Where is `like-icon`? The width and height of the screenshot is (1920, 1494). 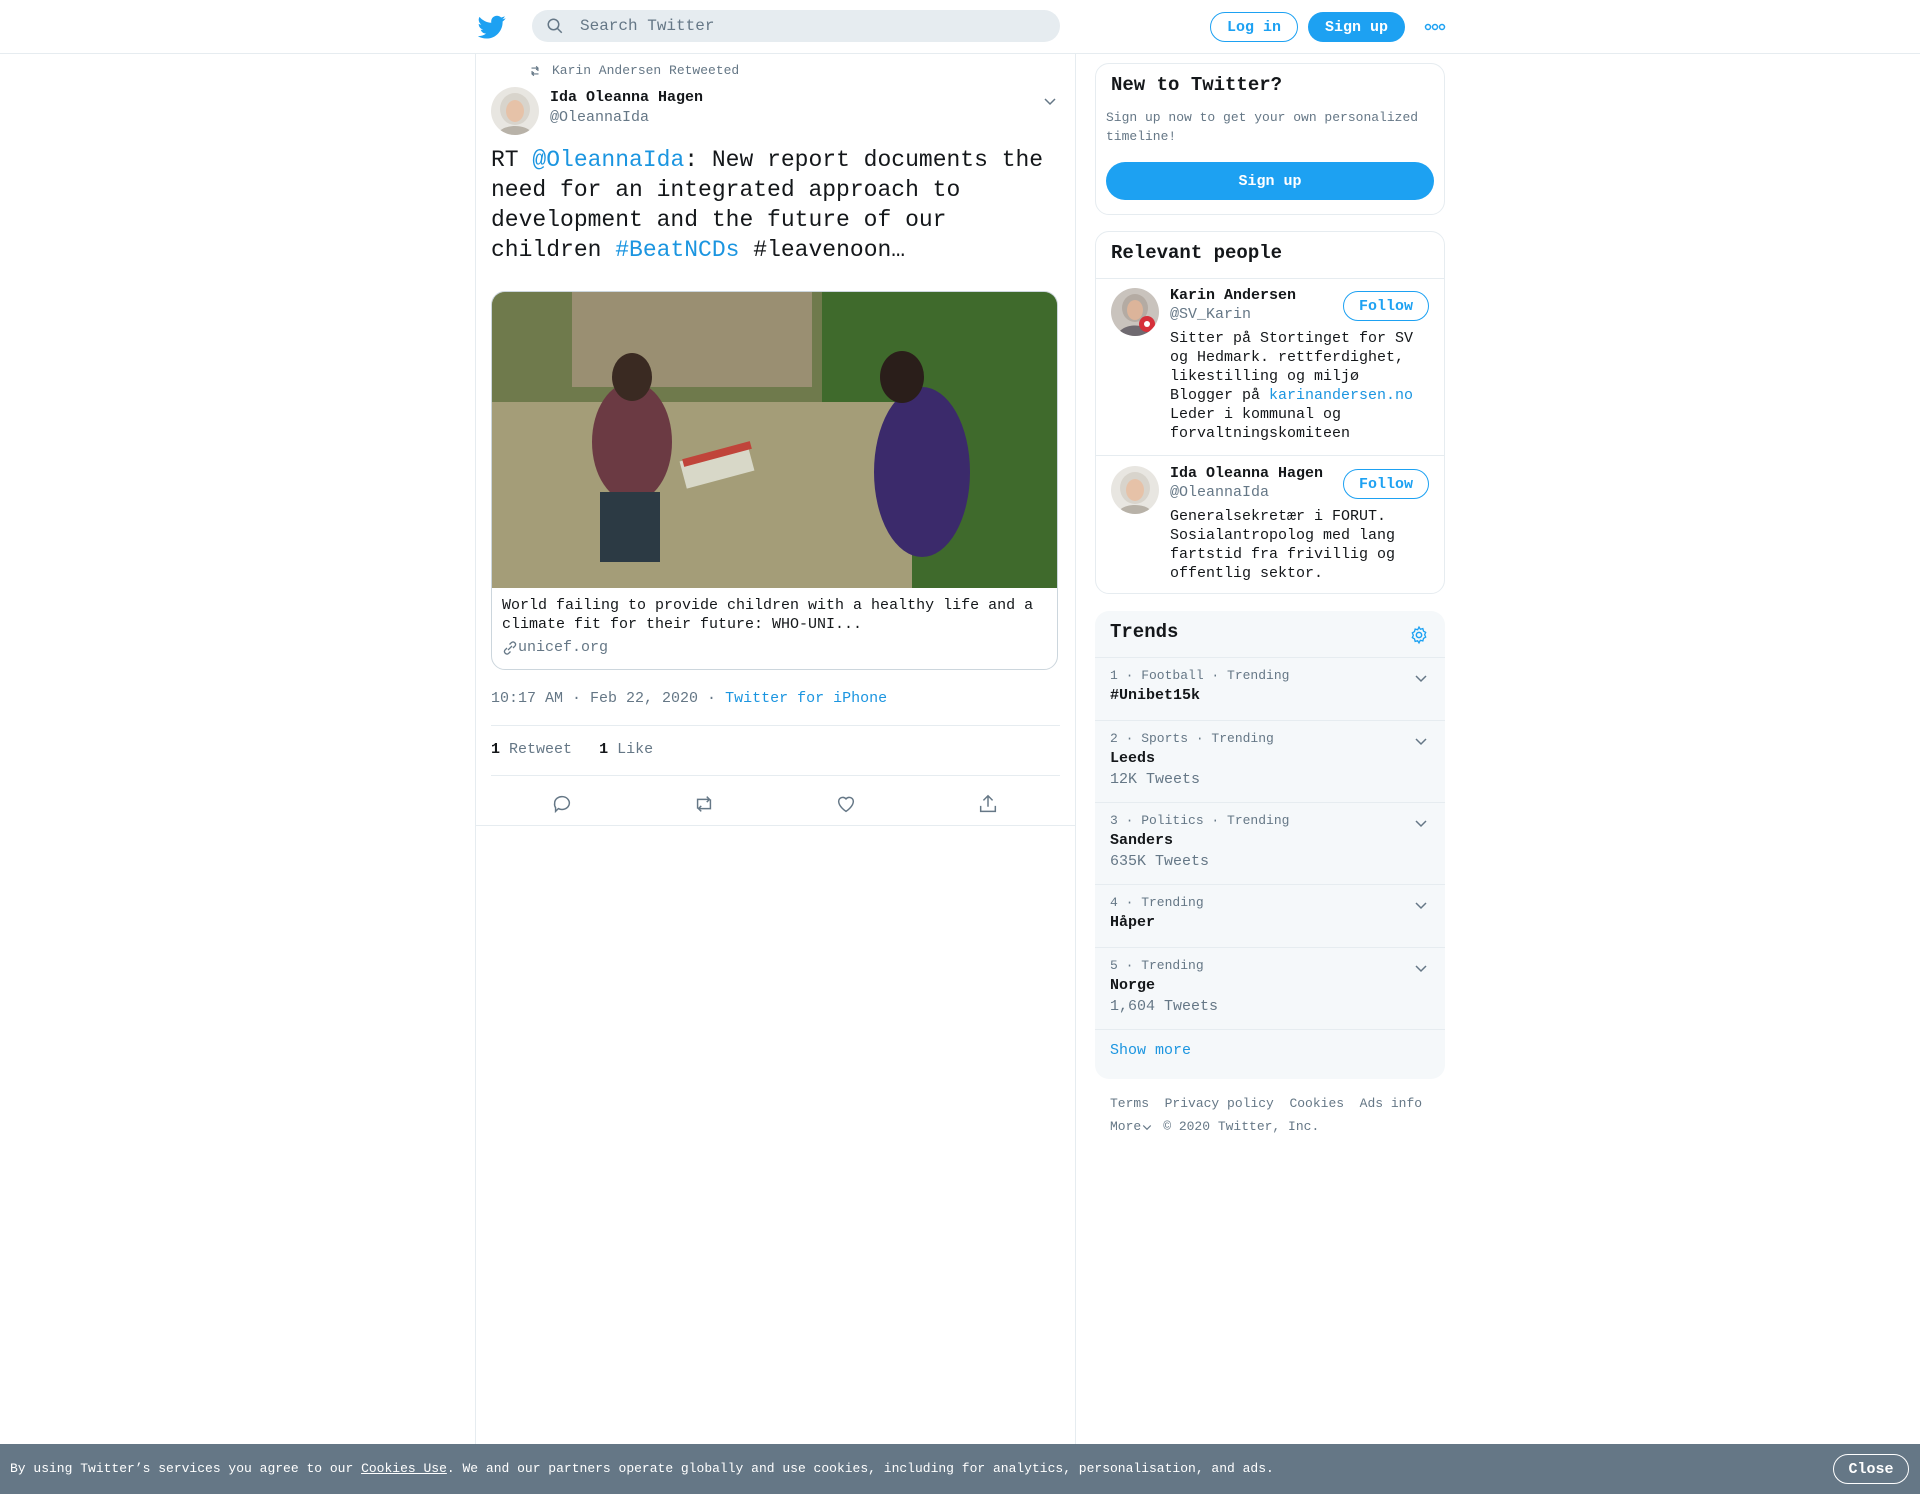
like-icon is located at coordinates (846, 804).